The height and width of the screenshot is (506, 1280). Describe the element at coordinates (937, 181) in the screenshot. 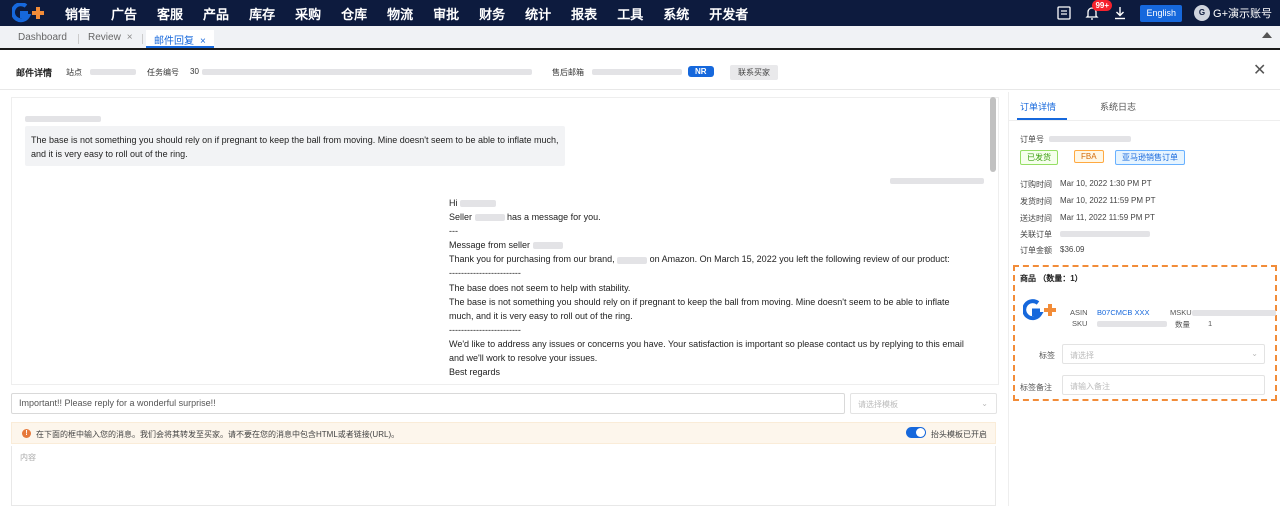

I see `reply-timestamp` at that location.